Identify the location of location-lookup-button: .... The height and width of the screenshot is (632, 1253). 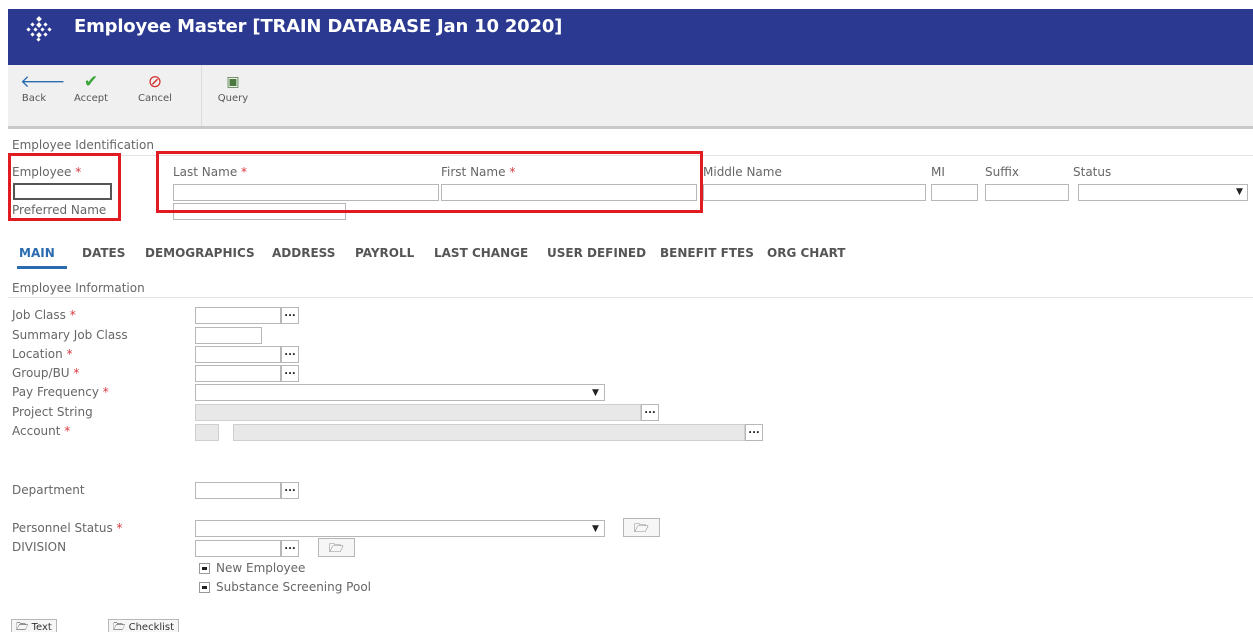
(290, 354).